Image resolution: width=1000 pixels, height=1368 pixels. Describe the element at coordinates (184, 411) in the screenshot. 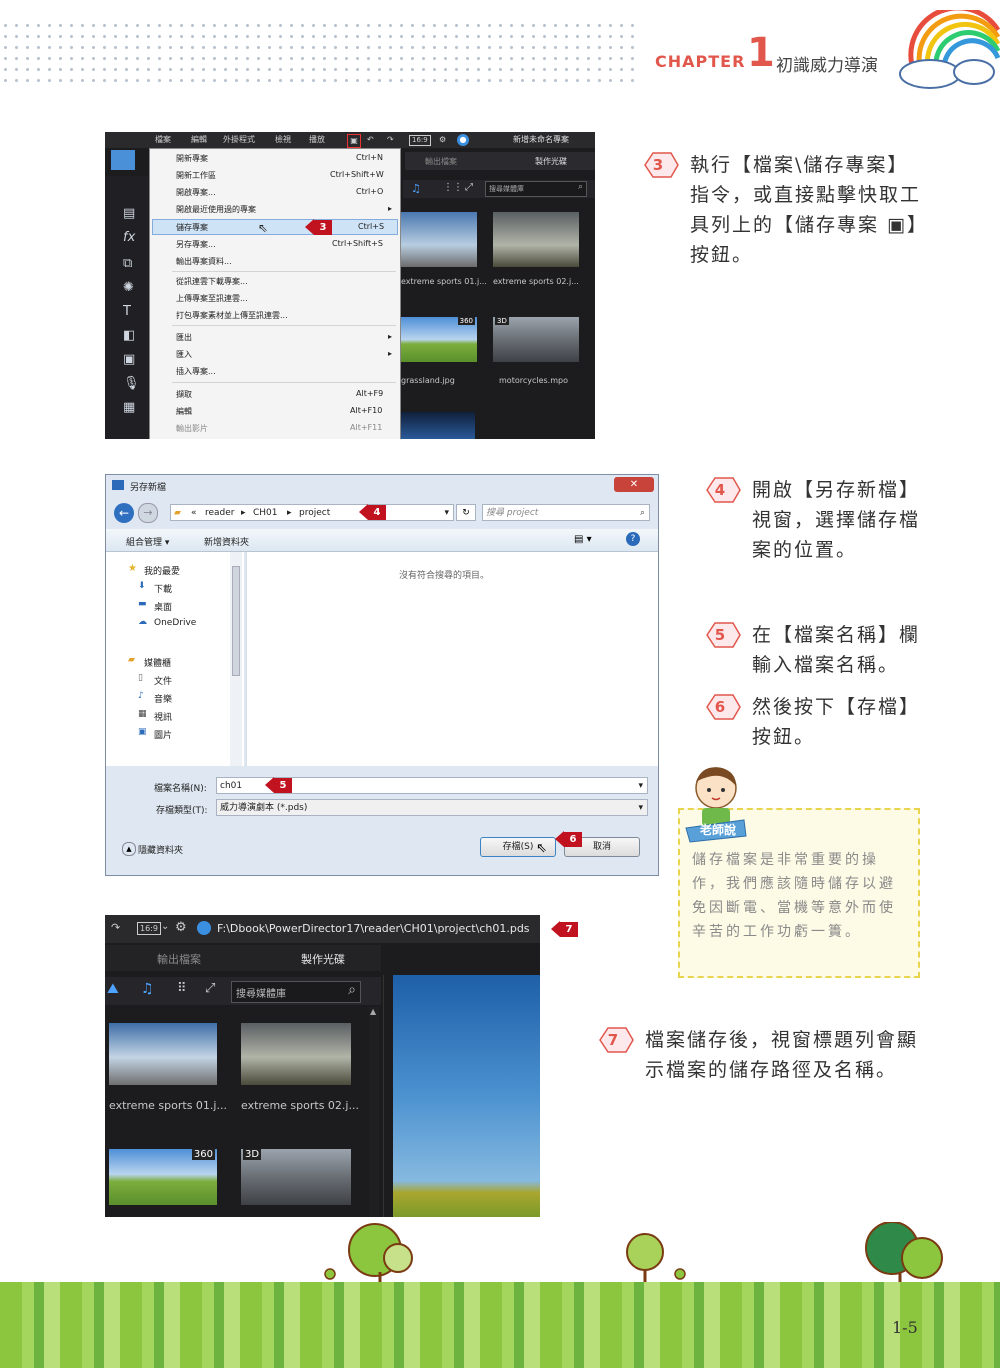

I see `menu-item-edit: 編輯` at that location.